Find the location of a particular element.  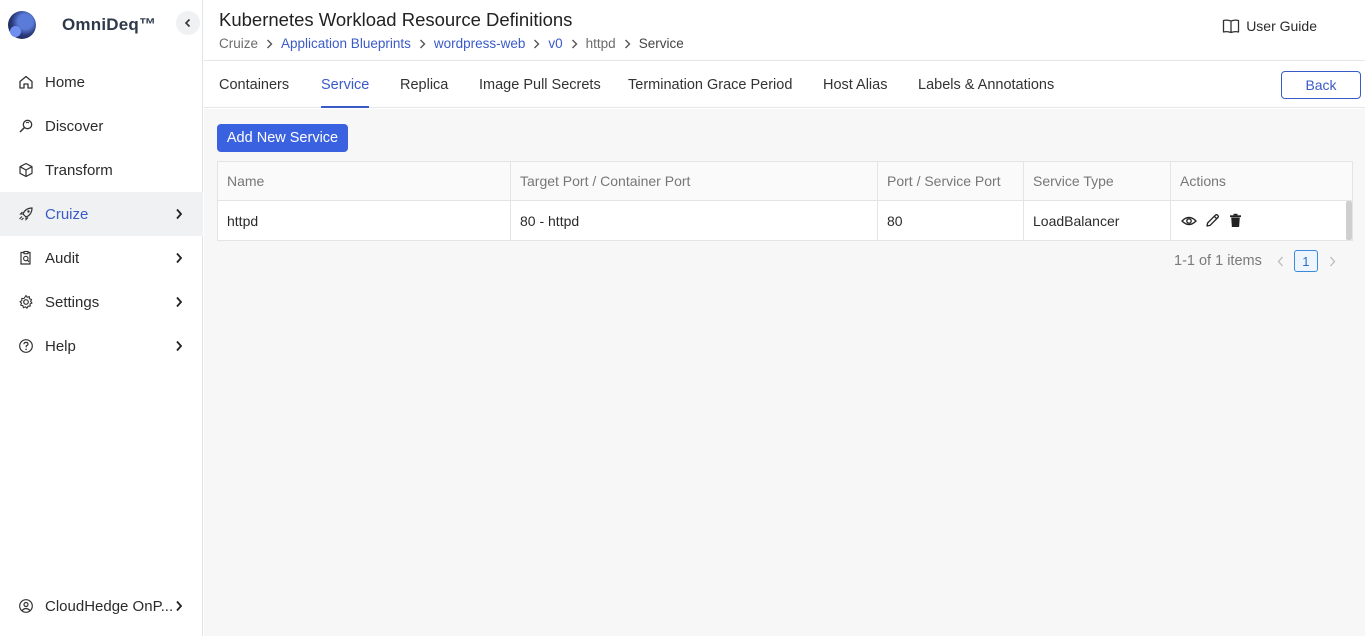

gear-icon is located at coordinates (26, 302).